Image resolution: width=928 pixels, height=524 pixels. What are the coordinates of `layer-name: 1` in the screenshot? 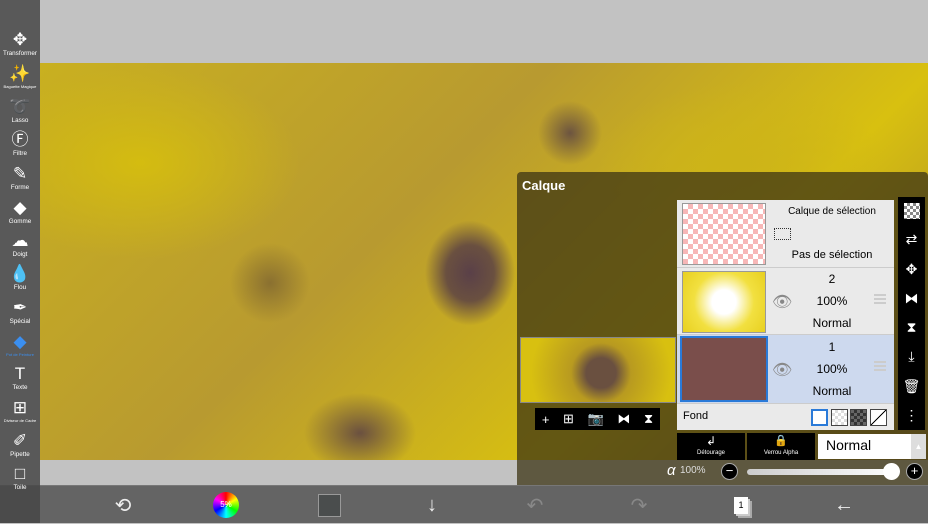 It's located at (832, 347).